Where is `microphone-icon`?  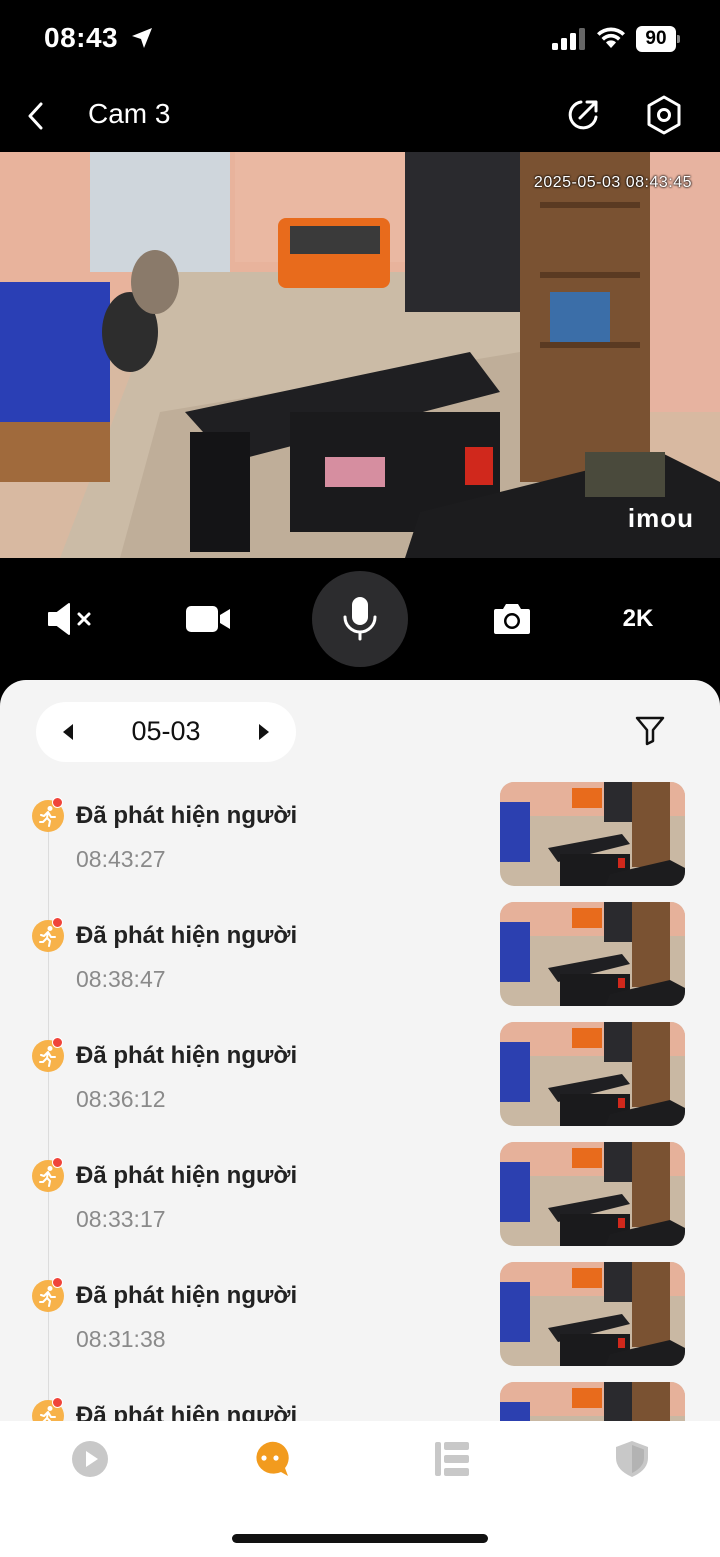
microphone-icon is located at coordinates (360, 619).